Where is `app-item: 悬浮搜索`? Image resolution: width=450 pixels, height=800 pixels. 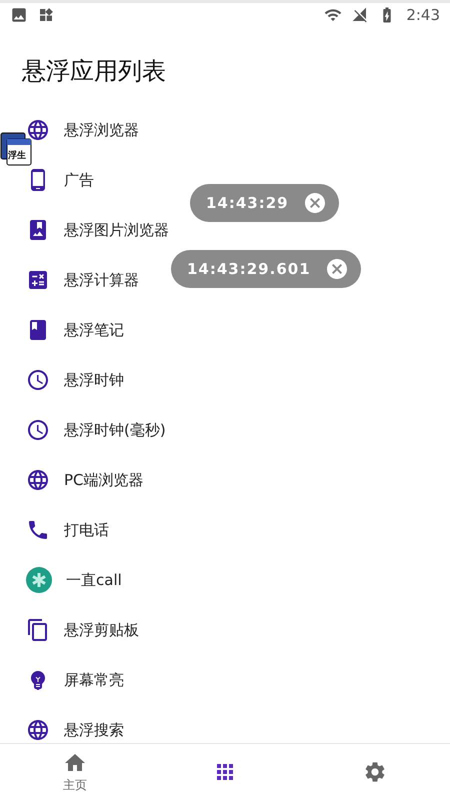
app-item: 悬浮搜索 is located at coordinates (94, 730).